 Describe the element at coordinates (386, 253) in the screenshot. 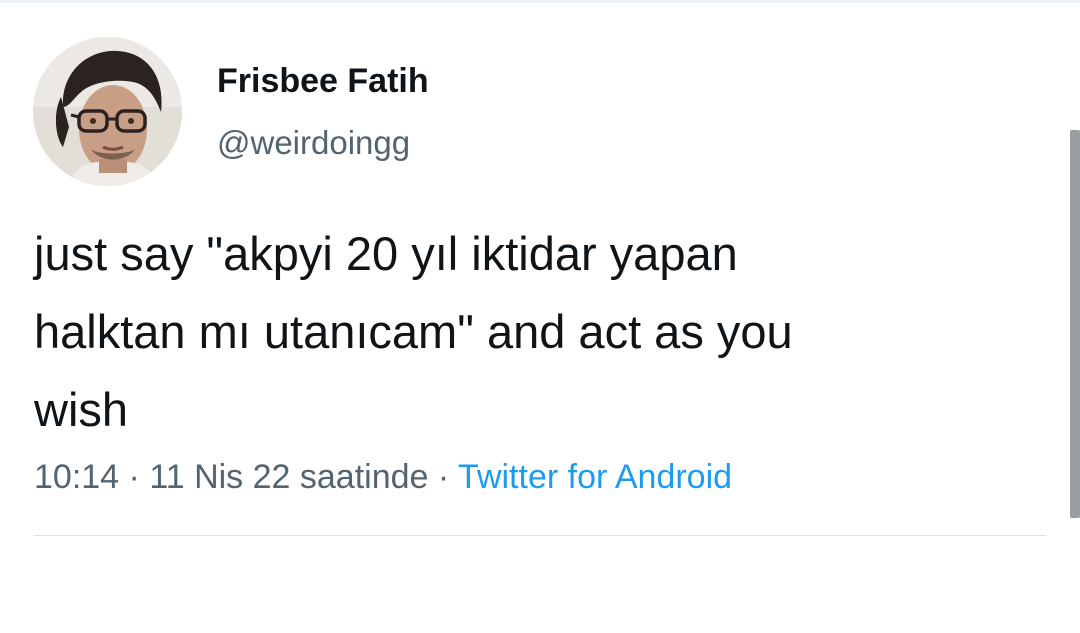

I see `tweet-text-line: just say "akpyi 20 yıl iktidar yapan` at that location.